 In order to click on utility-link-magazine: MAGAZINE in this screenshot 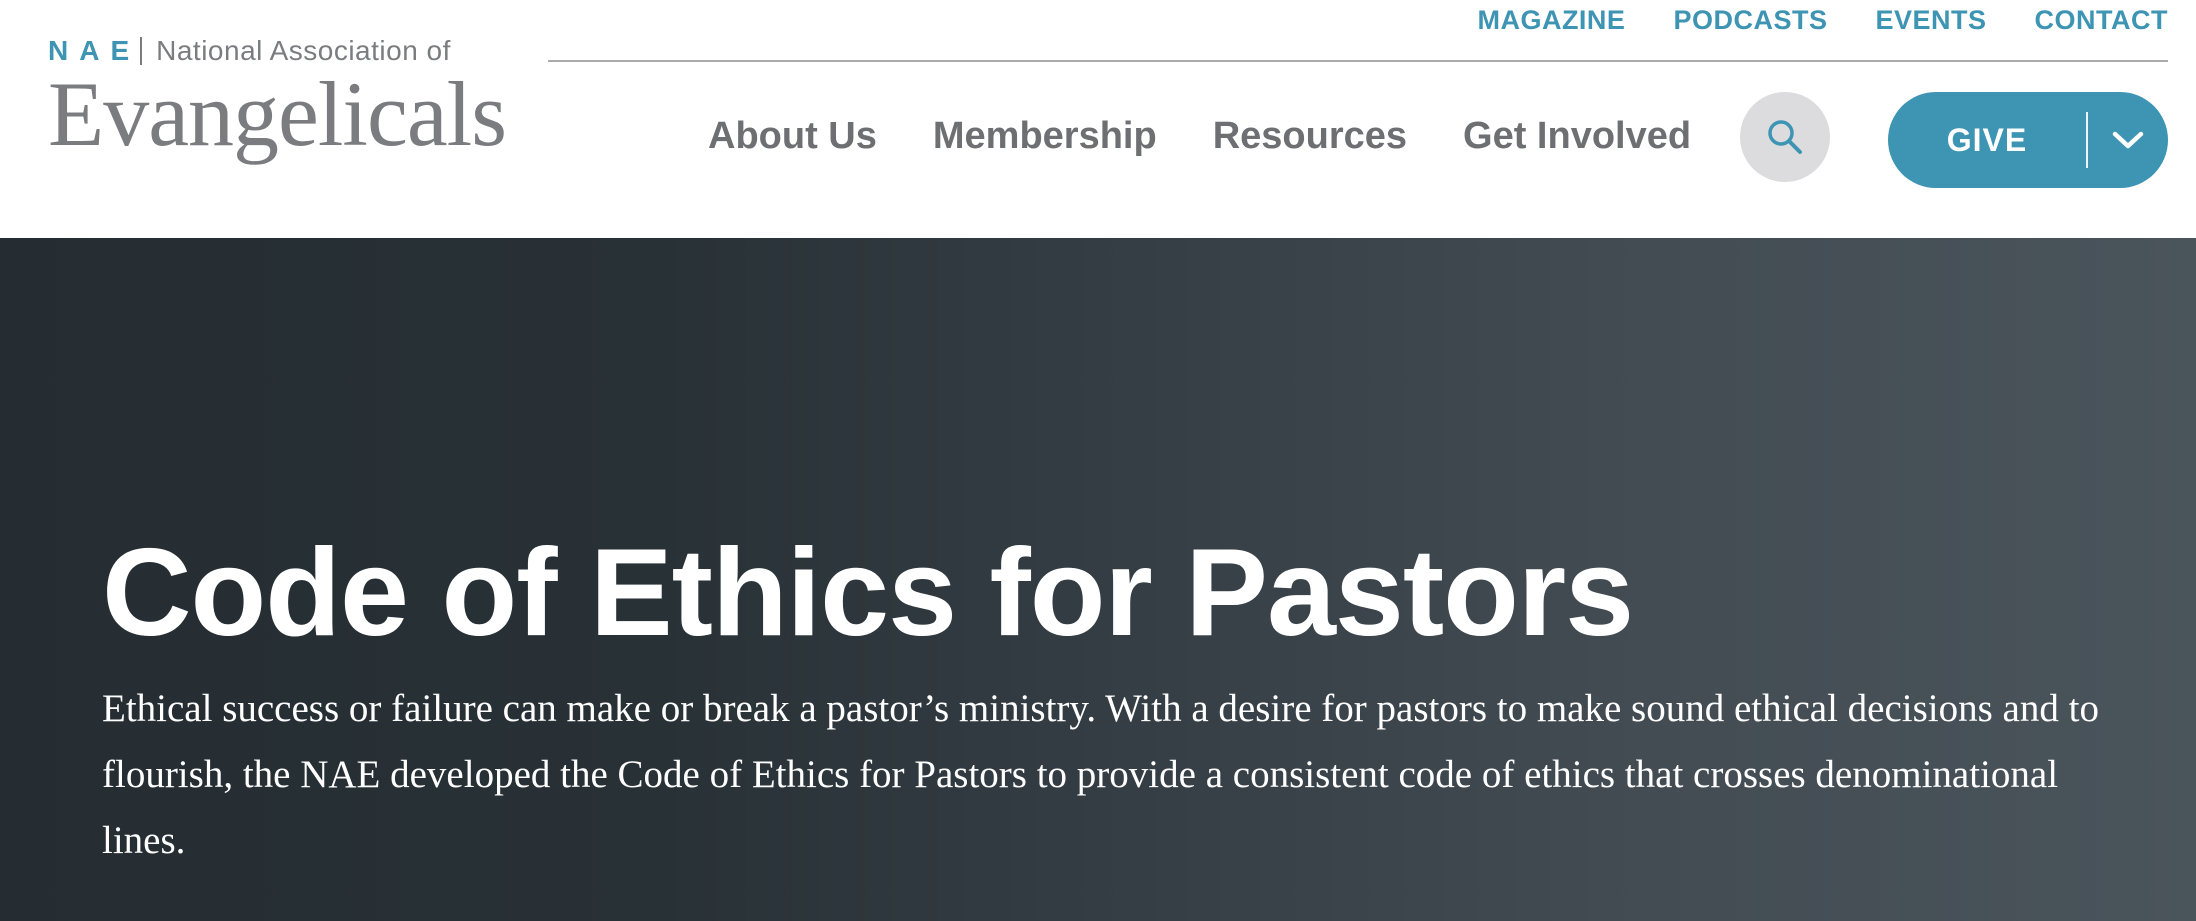, I will do `click(1551, 20)`.